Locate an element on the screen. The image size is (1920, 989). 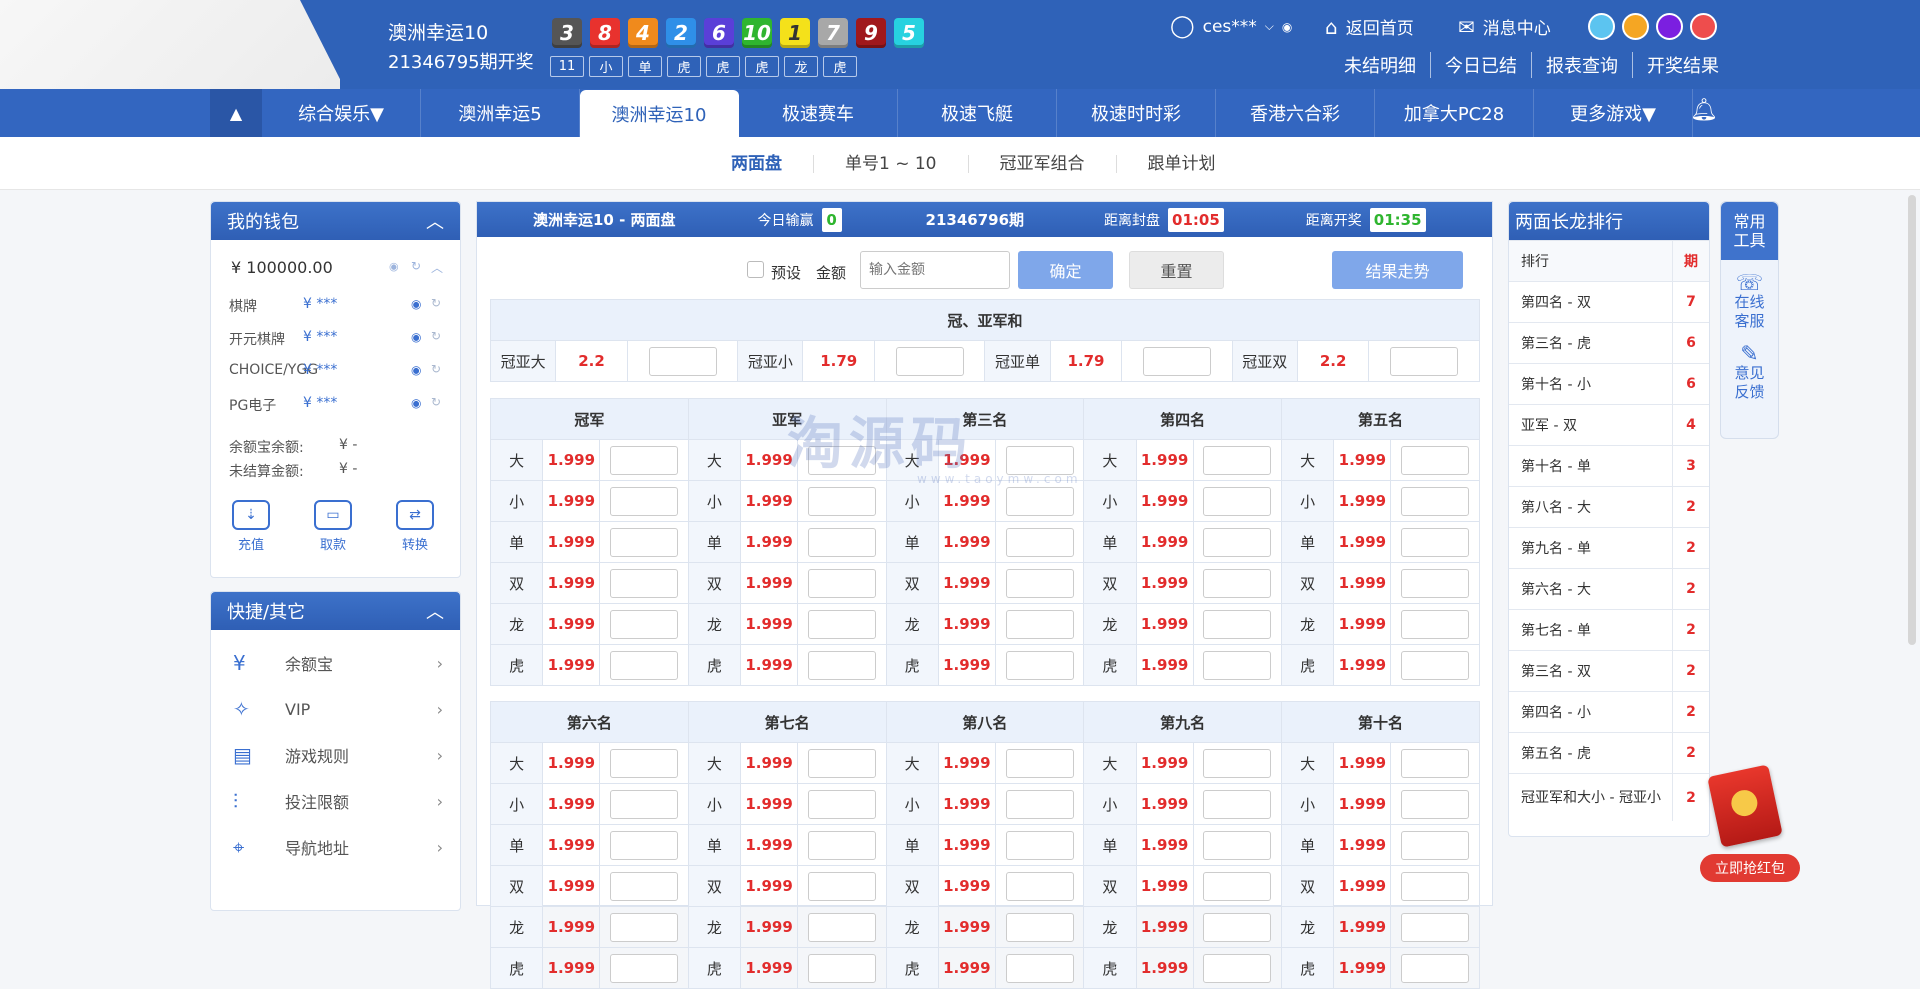
grab-red-packet-button: 立即抢红包 is located at coordinates (1750, 868).